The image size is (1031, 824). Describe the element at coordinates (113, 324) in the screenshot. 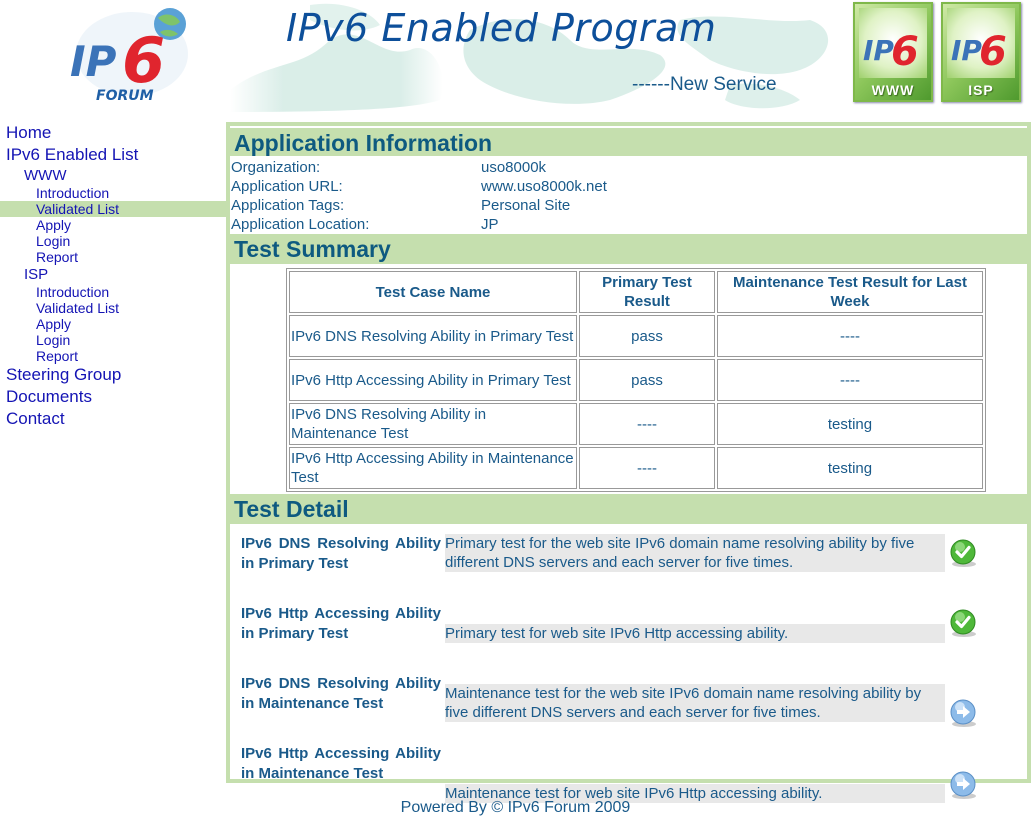

I see `sidebar-item-isp-apply: Apply` at that location.